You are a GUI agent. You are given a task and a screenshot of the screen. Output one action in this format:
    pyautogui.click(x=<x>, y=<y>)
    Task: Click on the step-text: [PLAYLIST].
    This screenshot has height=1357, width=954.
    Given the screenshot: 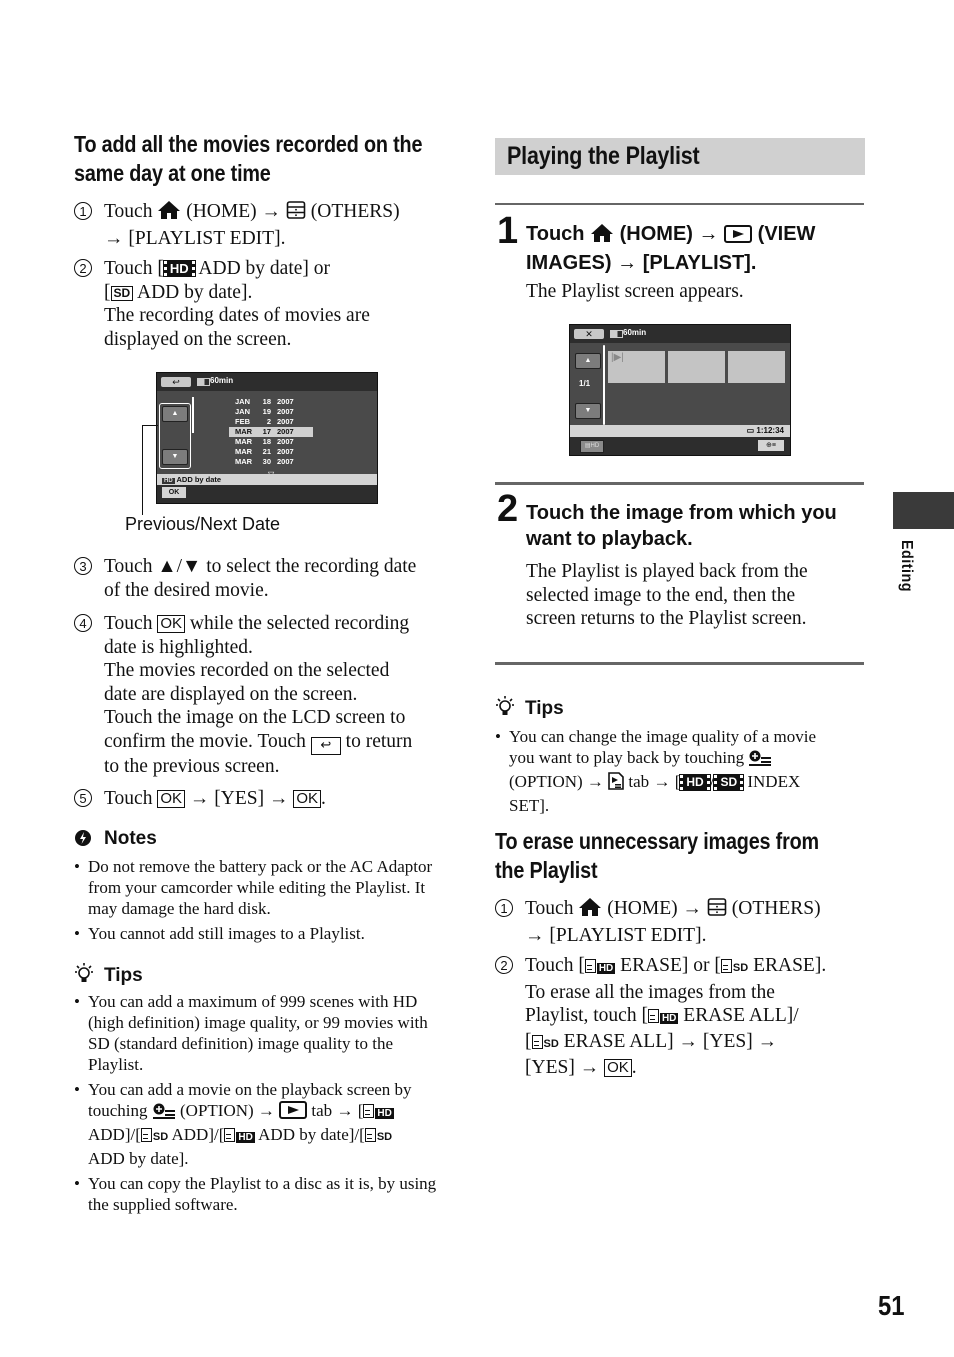 What is the action you would take?
    pyautogui.click(x=699, y=263)
    